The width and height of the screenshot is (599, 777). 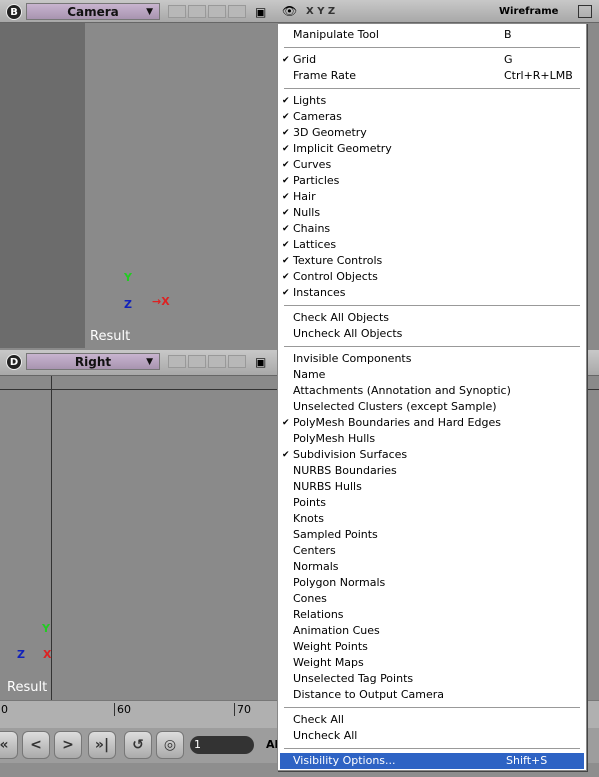 What do you see at coordinates (348, 333) in the screenshot?
I see `menu-item-label: Uncheck All Objects` at bounding box center [348, 333].